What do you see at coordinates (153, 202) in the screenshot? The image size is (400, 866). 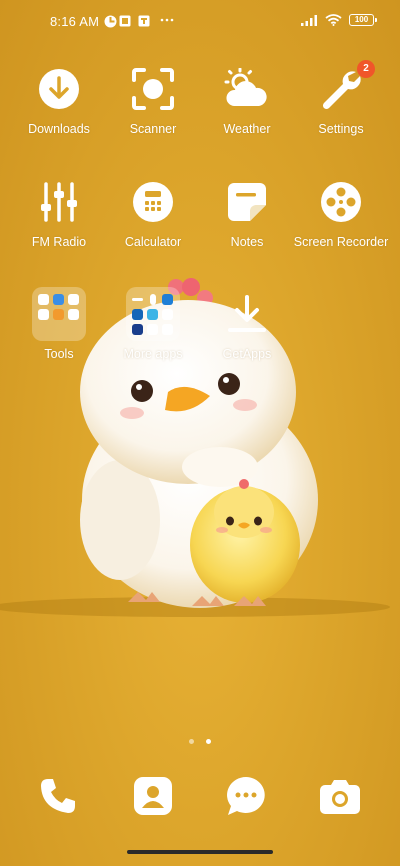 I see `calculator-icon` at bounding box center [153, 202].